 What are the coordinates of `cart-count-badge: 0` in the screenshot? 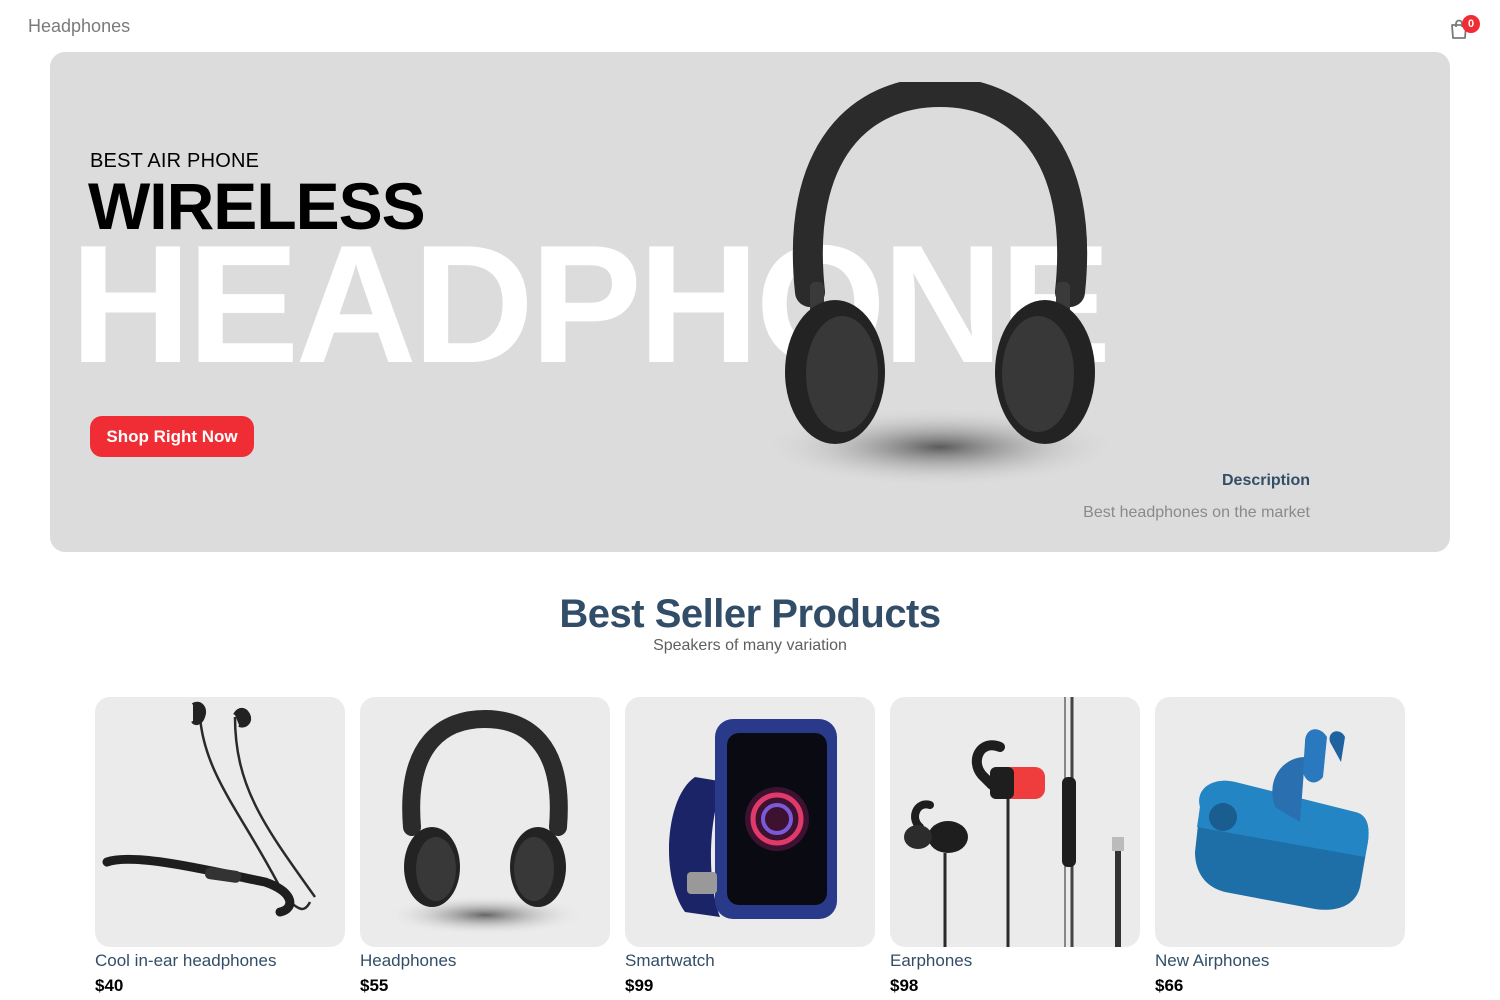 It's located at (1471, 24).